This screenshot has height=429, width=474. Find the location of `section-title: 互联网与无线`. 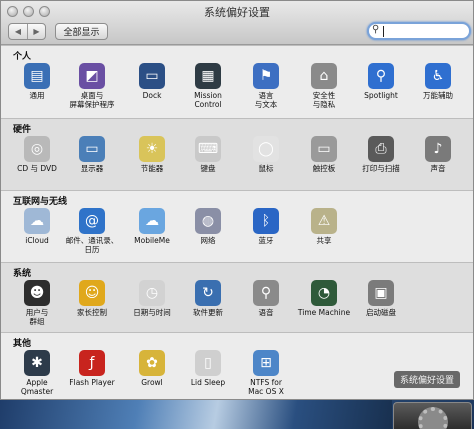

section-title: 互联网与无线 is located at coordinates (40, 202).